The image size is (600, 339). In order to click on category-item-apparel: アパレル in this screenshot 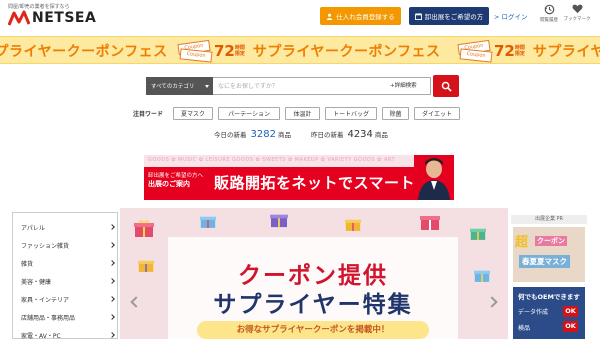, I will do `click(33, 227)`.